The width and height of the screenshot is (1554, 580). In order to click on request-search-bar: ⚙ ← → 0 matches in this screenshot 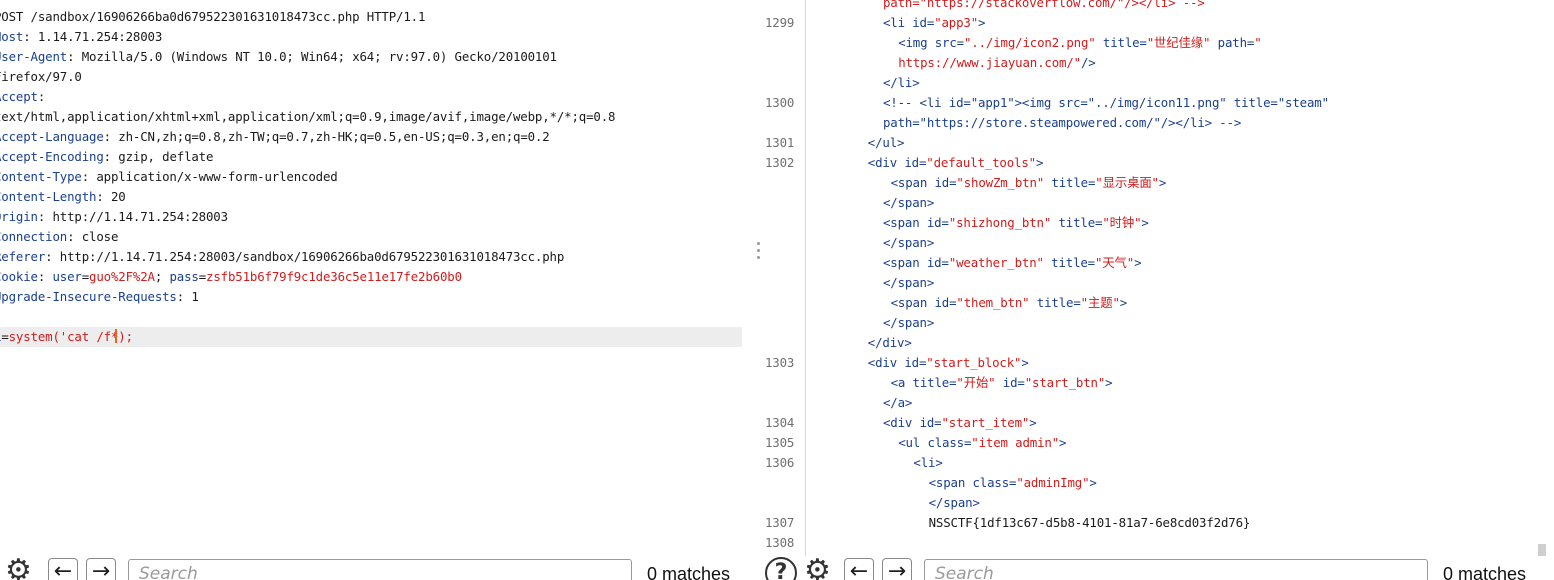, I will do `click(375, 568)`.